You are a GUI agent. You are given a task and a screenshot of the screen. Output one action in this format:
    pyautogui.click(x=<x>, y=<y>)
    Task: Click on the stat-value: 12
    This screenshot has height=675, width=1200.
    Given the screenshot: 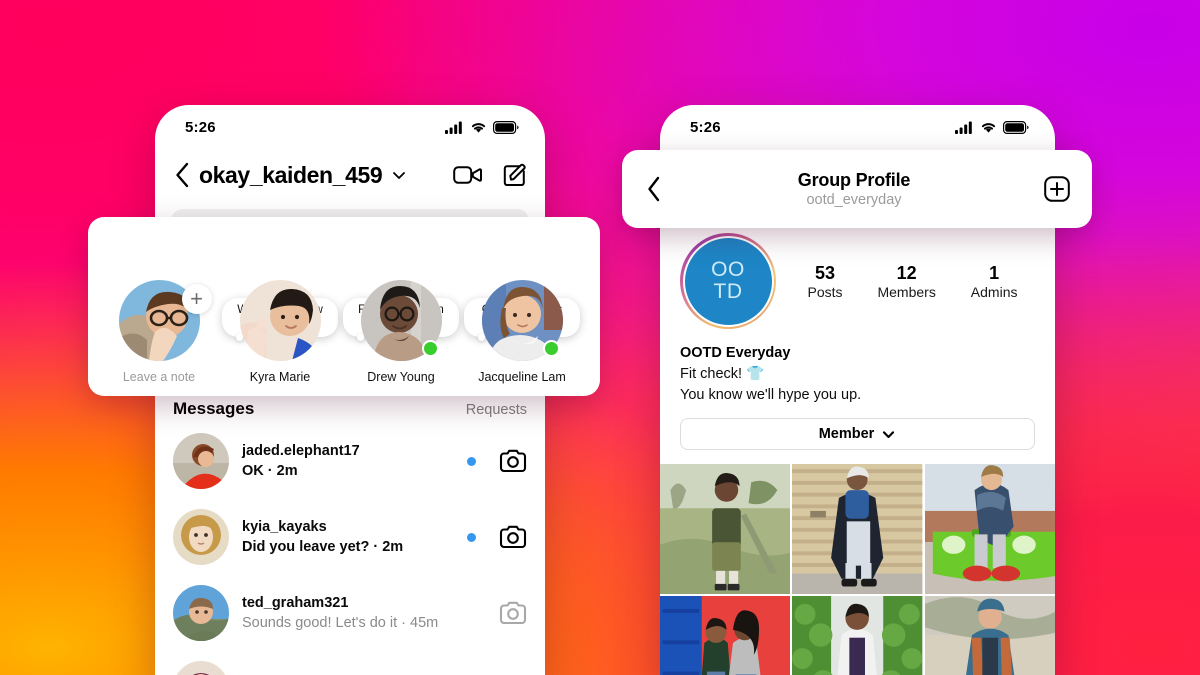 What is the action you would take?
    pyautogui.click(x=906, y=273)
    